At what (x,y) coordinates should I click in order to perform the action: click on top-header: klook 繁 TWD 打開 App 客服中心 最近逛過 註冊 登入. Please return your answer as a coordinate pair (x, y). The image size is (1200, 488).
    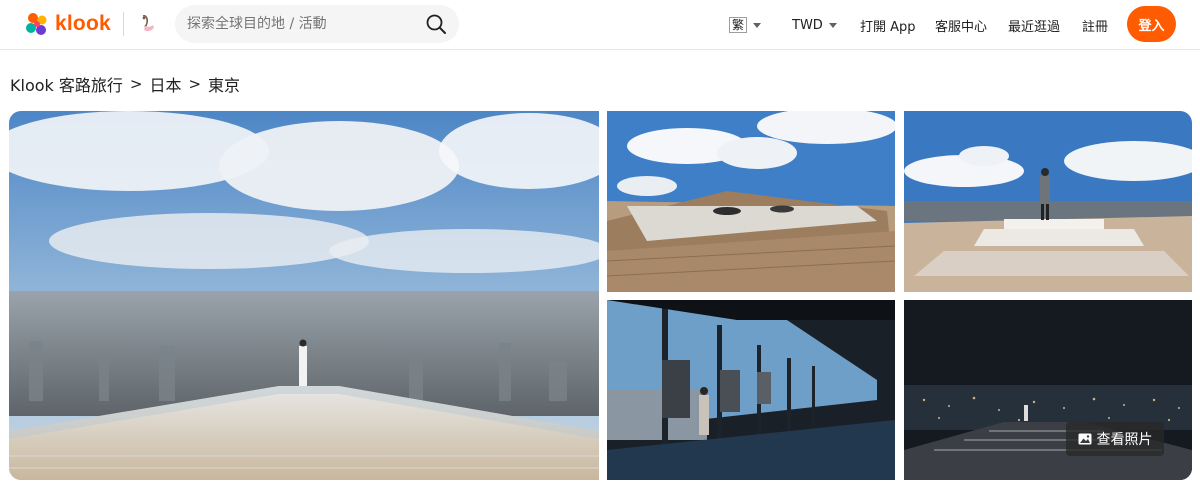
    Looking at the image, I should click on (600, 25).